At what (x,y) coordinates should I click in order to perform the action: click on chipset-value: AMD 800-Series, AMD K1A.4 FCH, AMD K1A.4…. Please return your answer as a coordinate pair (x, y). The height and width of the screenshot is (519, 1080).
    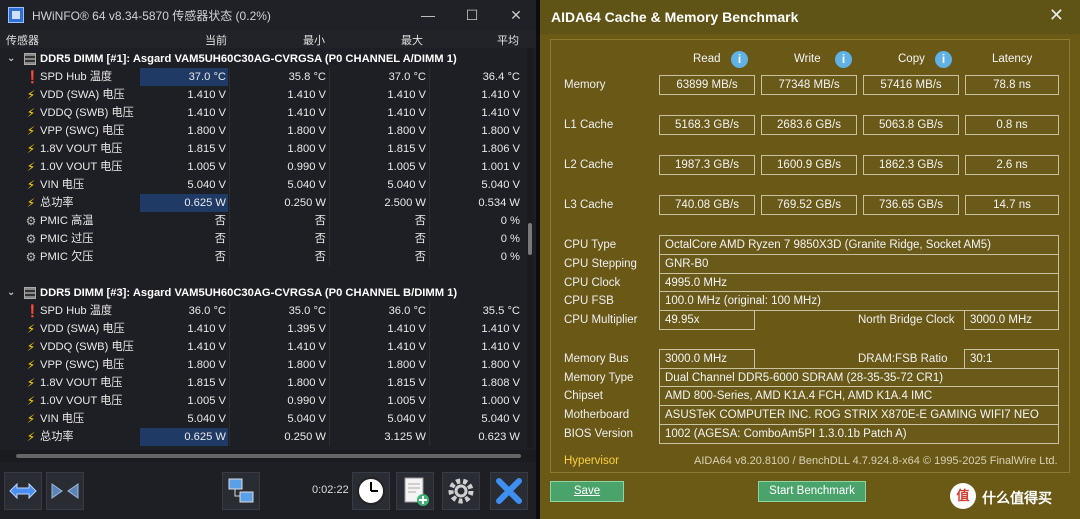
    Looking at the image, I should click on (859, 396).